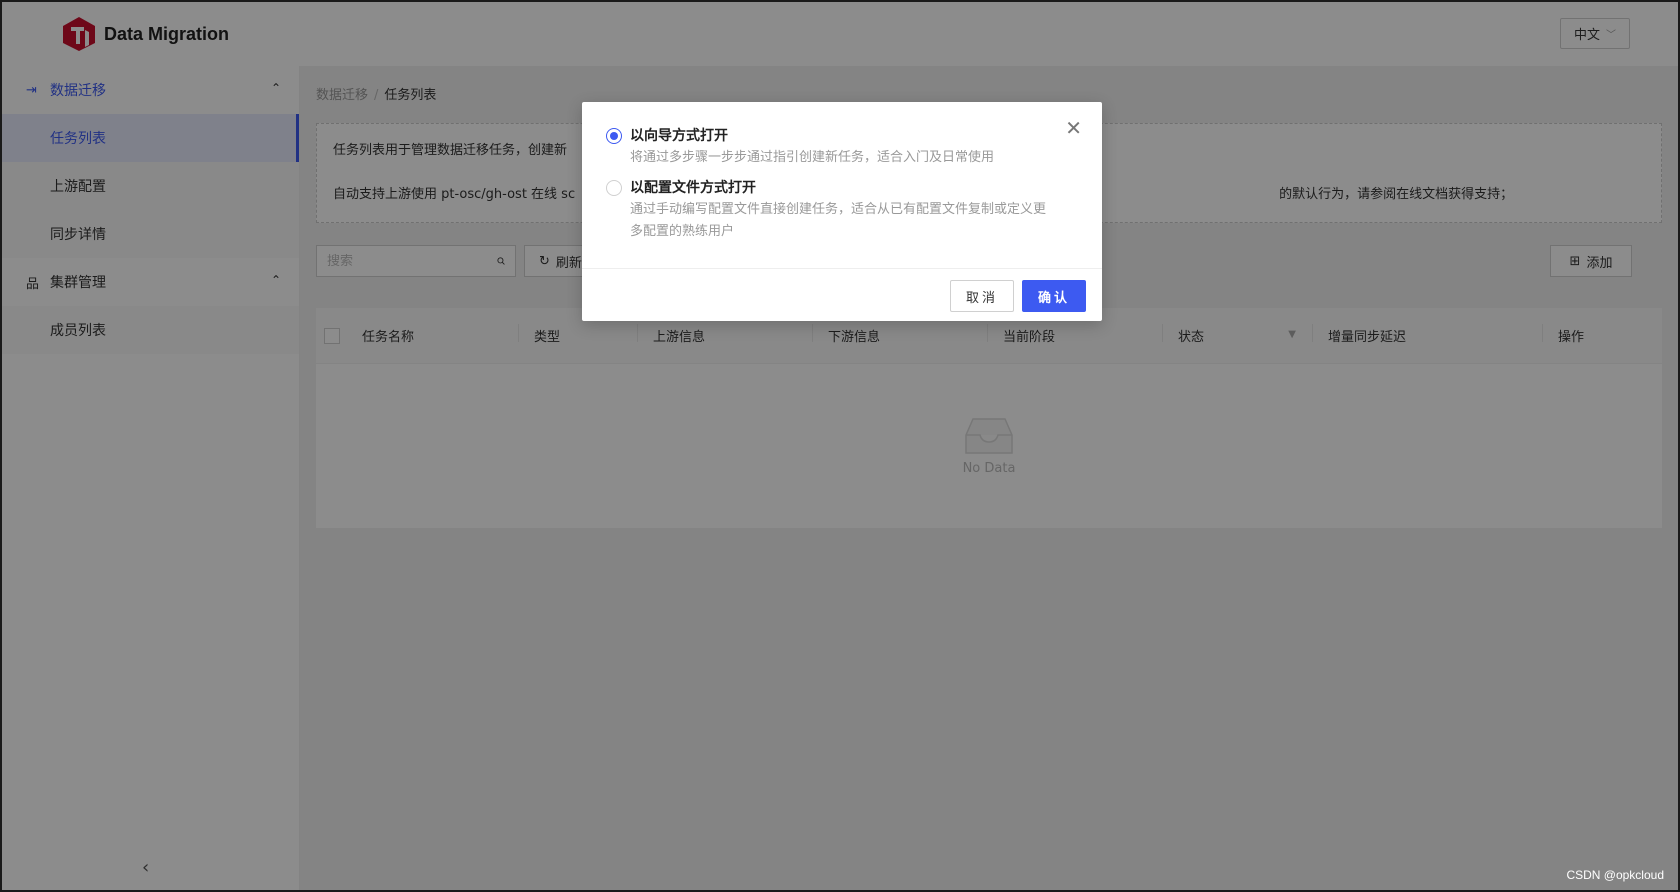 This screenshot has height=892, width=1680. I want to click on option-title: 以配置文件方式打开, so click(693, 188).